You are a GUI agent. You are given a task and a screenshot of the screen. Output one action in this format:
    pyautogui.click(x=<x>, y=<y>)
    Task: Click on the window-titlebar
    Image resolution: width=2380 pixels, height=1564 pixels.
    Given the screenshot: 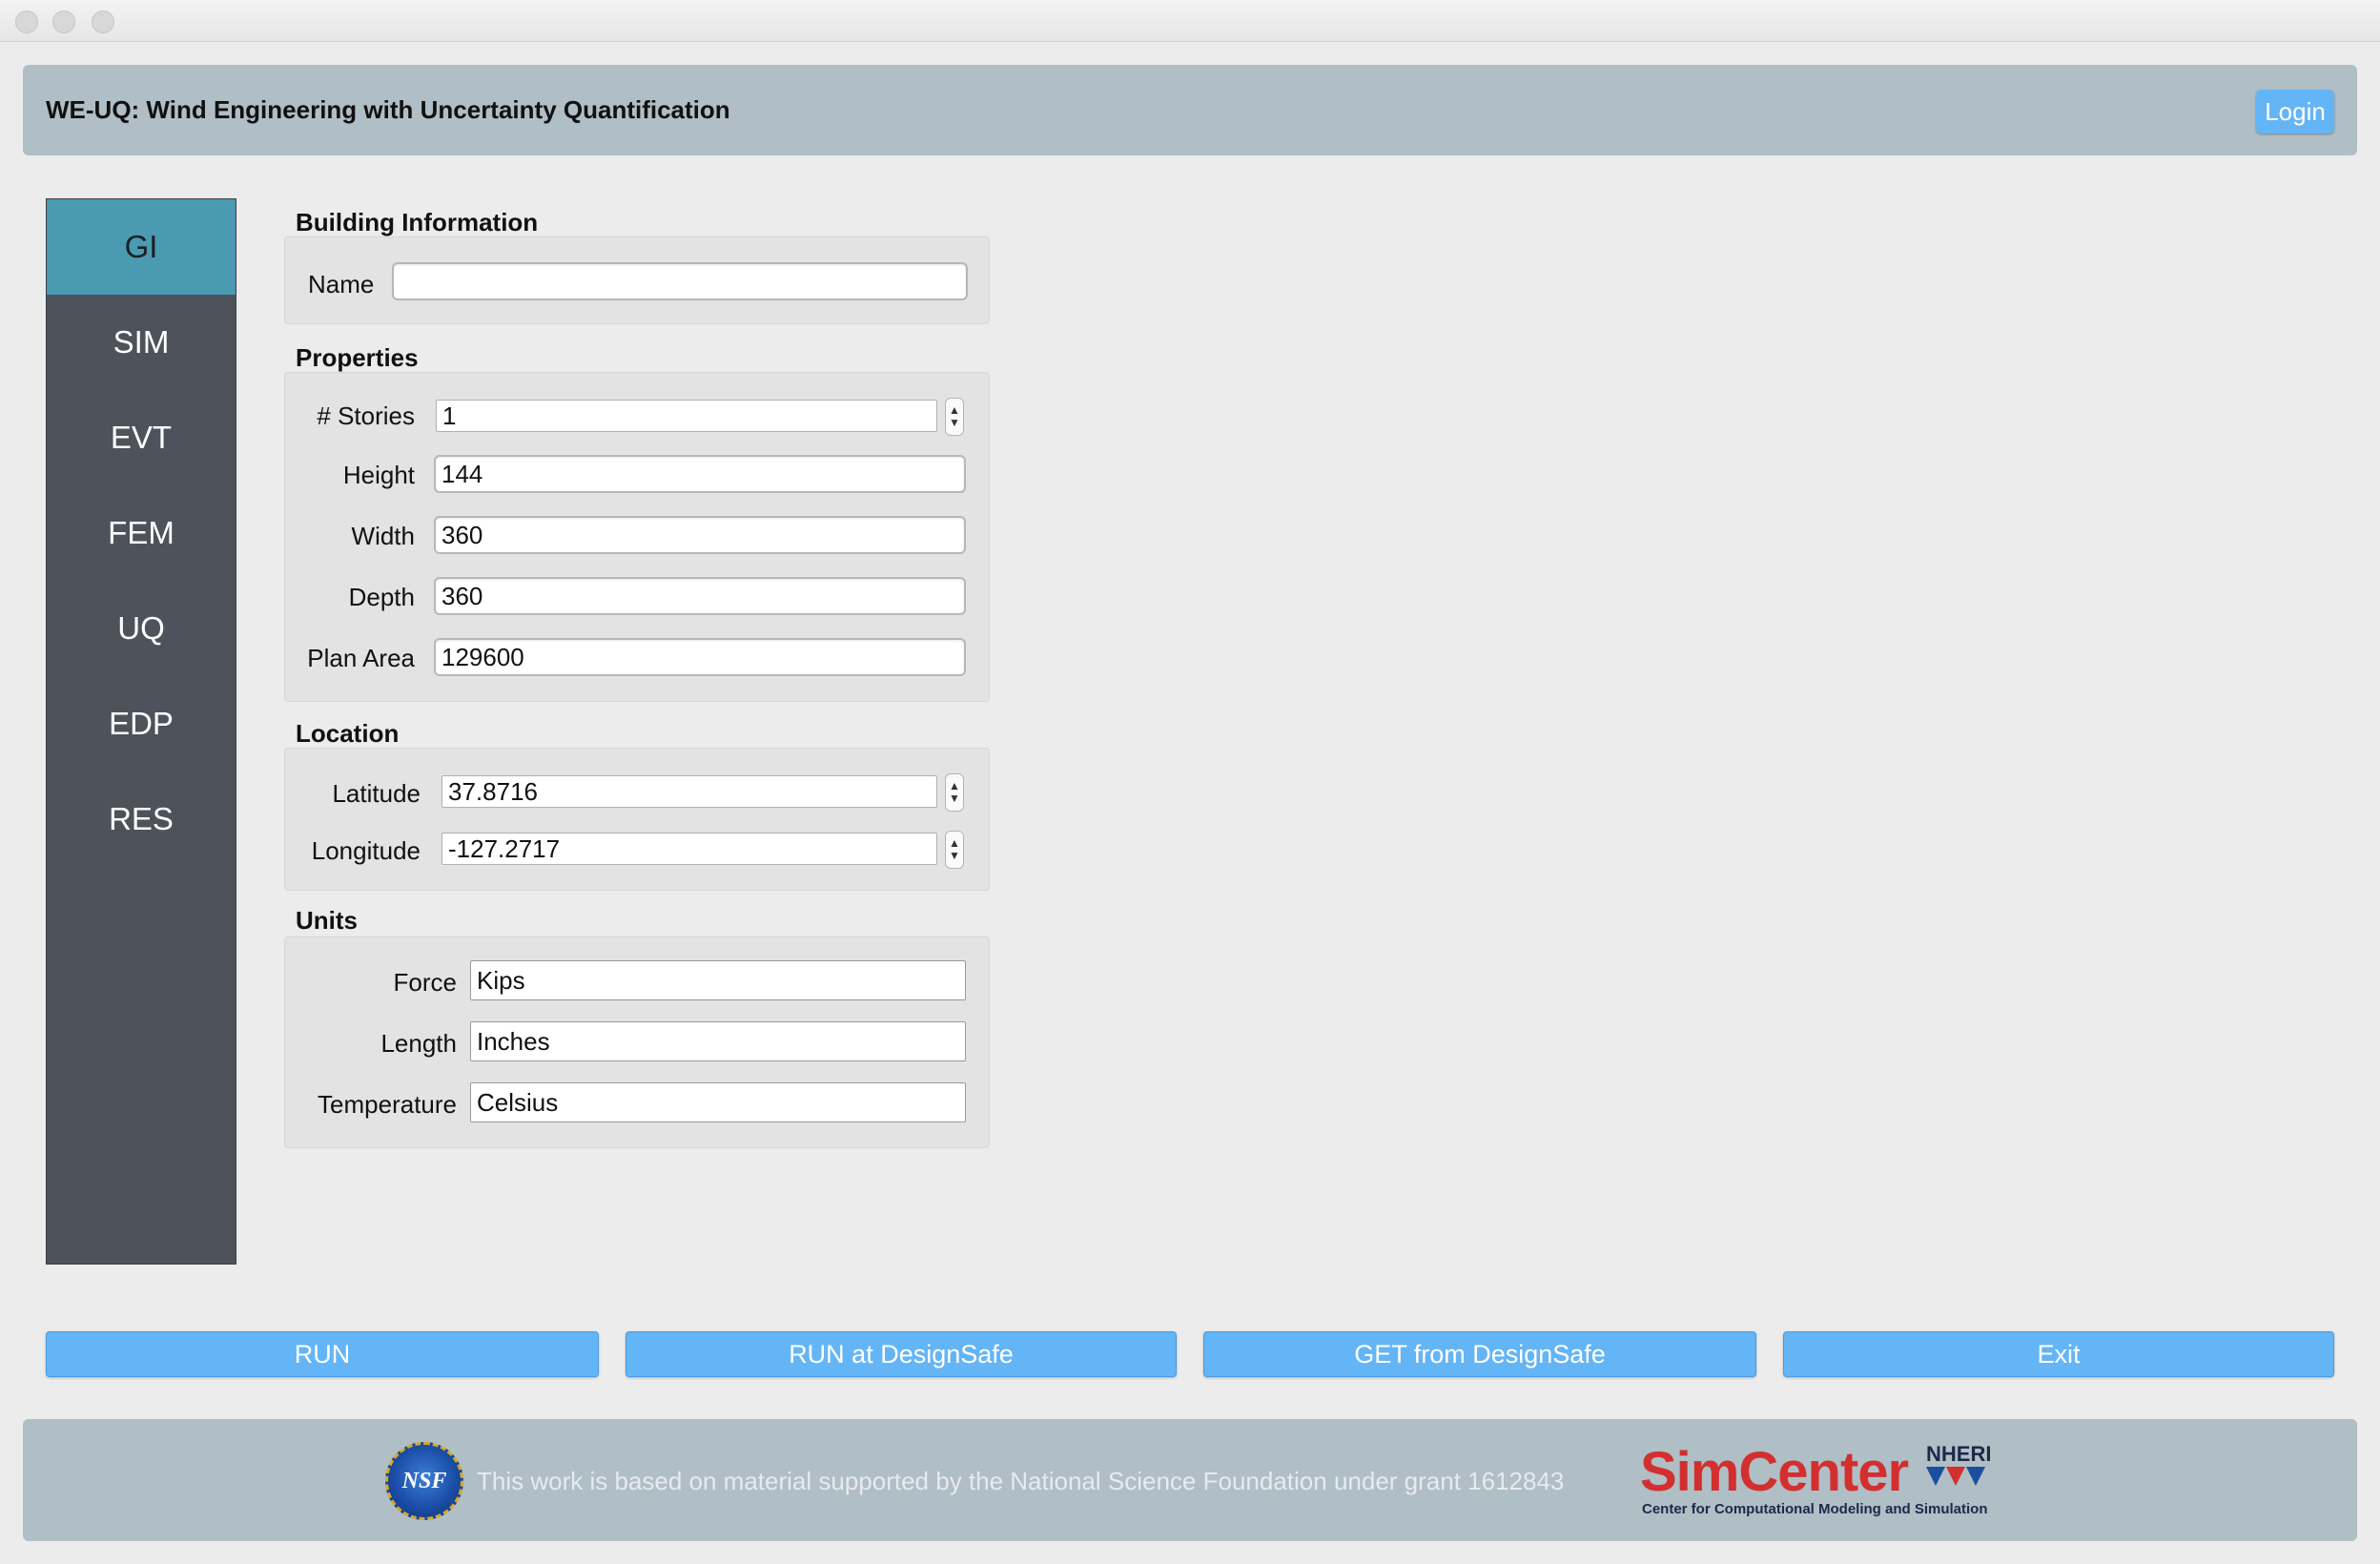 What is the action you would take?
    pyautogui.click(x=1190, y=21)
    